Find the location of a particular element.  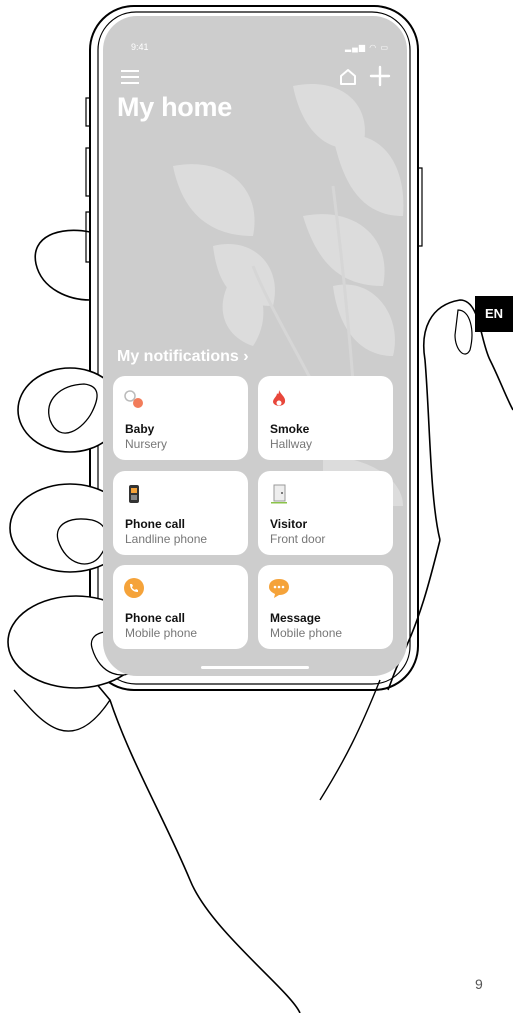

card-title: Smoke is located at coordinates (290, 429).